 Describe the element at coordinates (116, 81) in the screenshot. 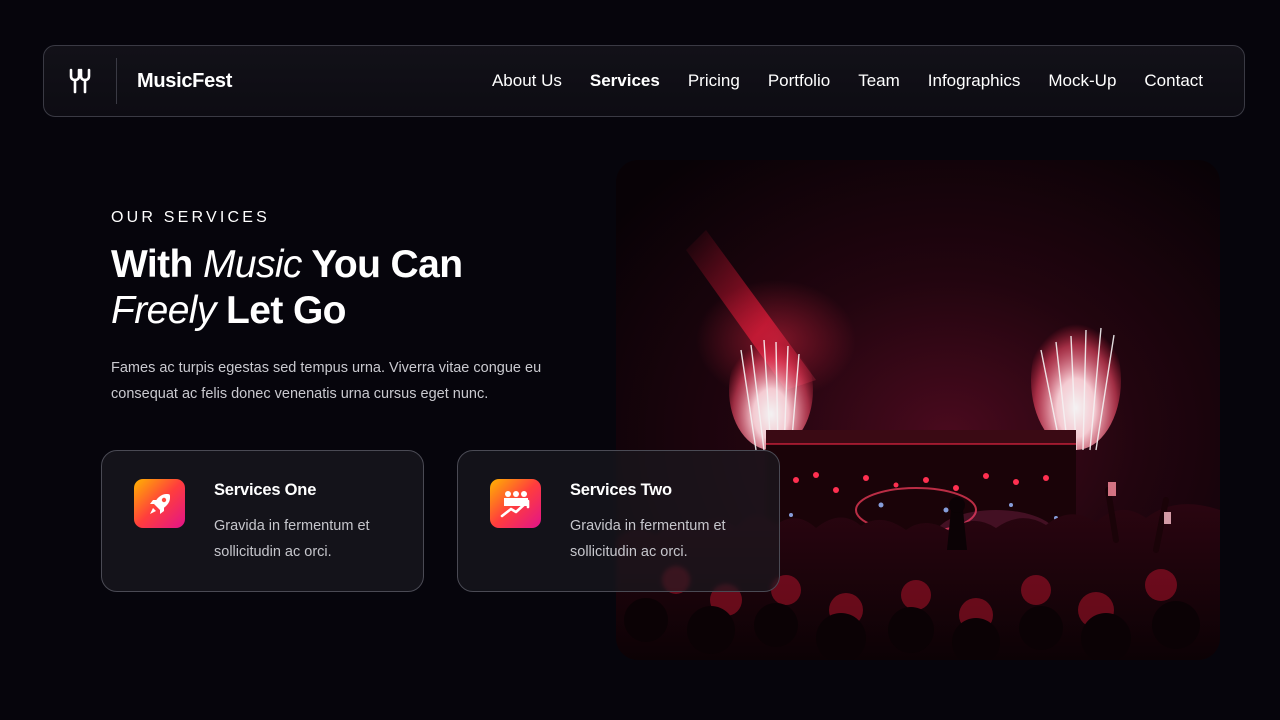

I see `logo-divider` at that location.